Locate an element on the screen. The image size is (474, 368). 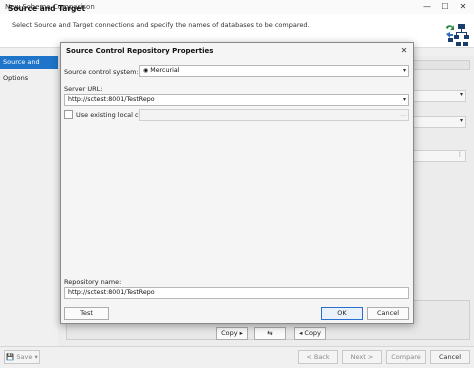
schema-compare-icon is located at coordinates (457, 35).